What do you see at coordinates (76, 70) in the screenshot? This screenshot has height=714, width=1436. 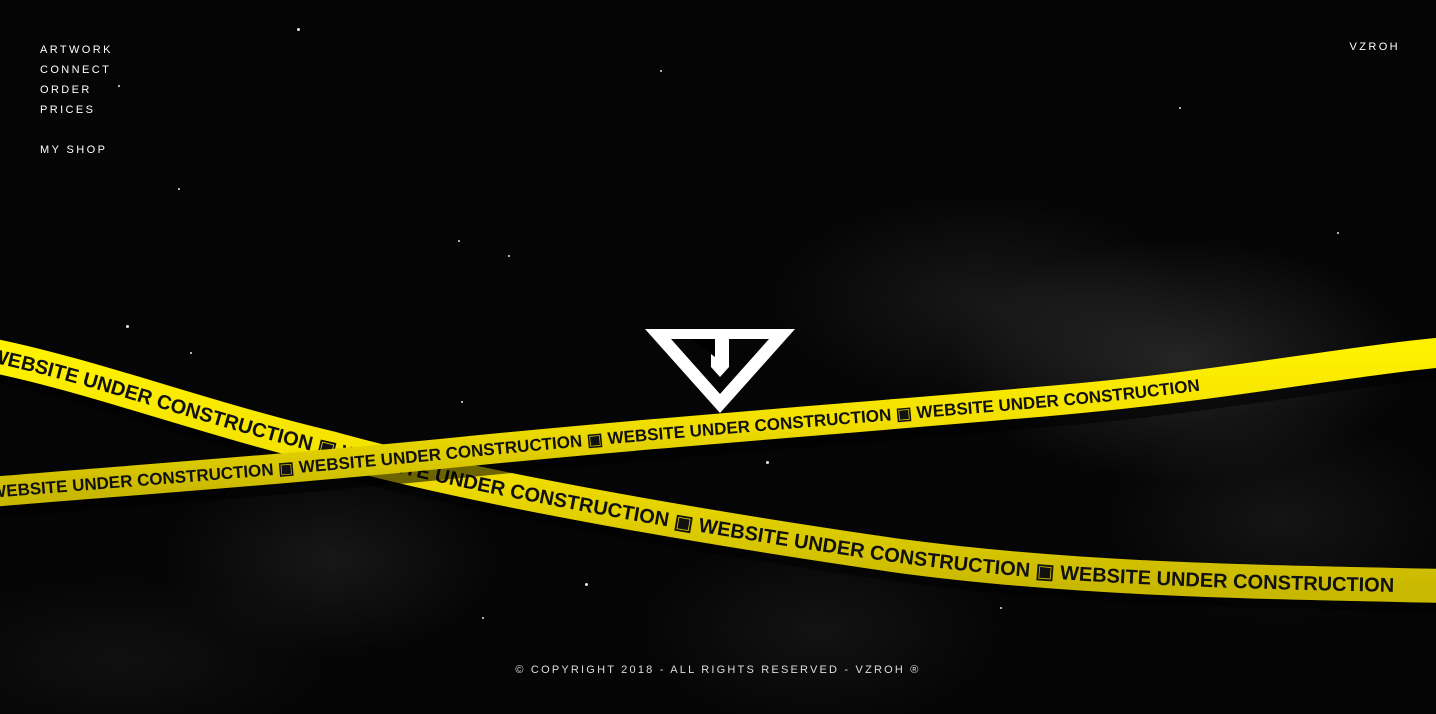 I see `nav-connect-link: CONNECT` at bounding box center [76, 70].